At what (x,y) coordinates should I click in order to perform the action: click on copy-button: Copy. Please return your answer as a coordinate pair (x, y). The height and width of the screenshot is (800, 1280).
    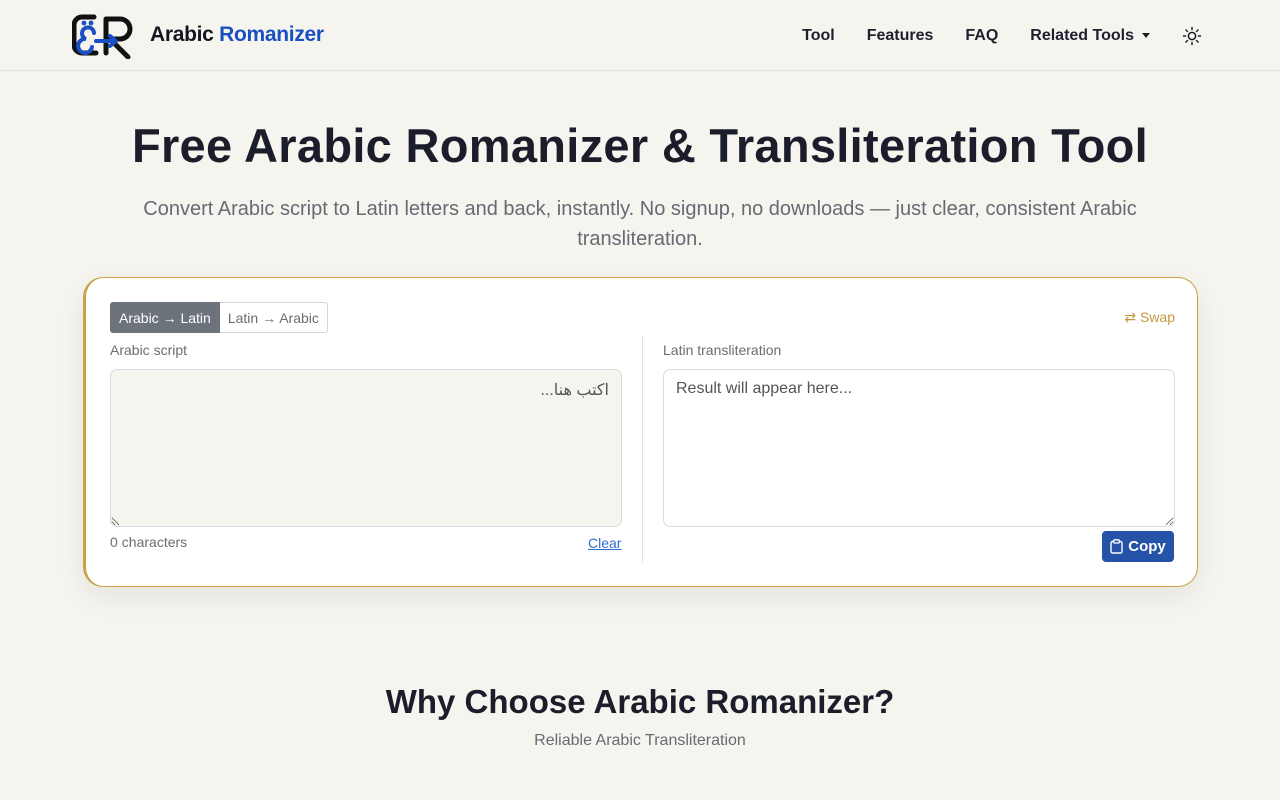
    Looking at the image, I should click on (1138, 546).